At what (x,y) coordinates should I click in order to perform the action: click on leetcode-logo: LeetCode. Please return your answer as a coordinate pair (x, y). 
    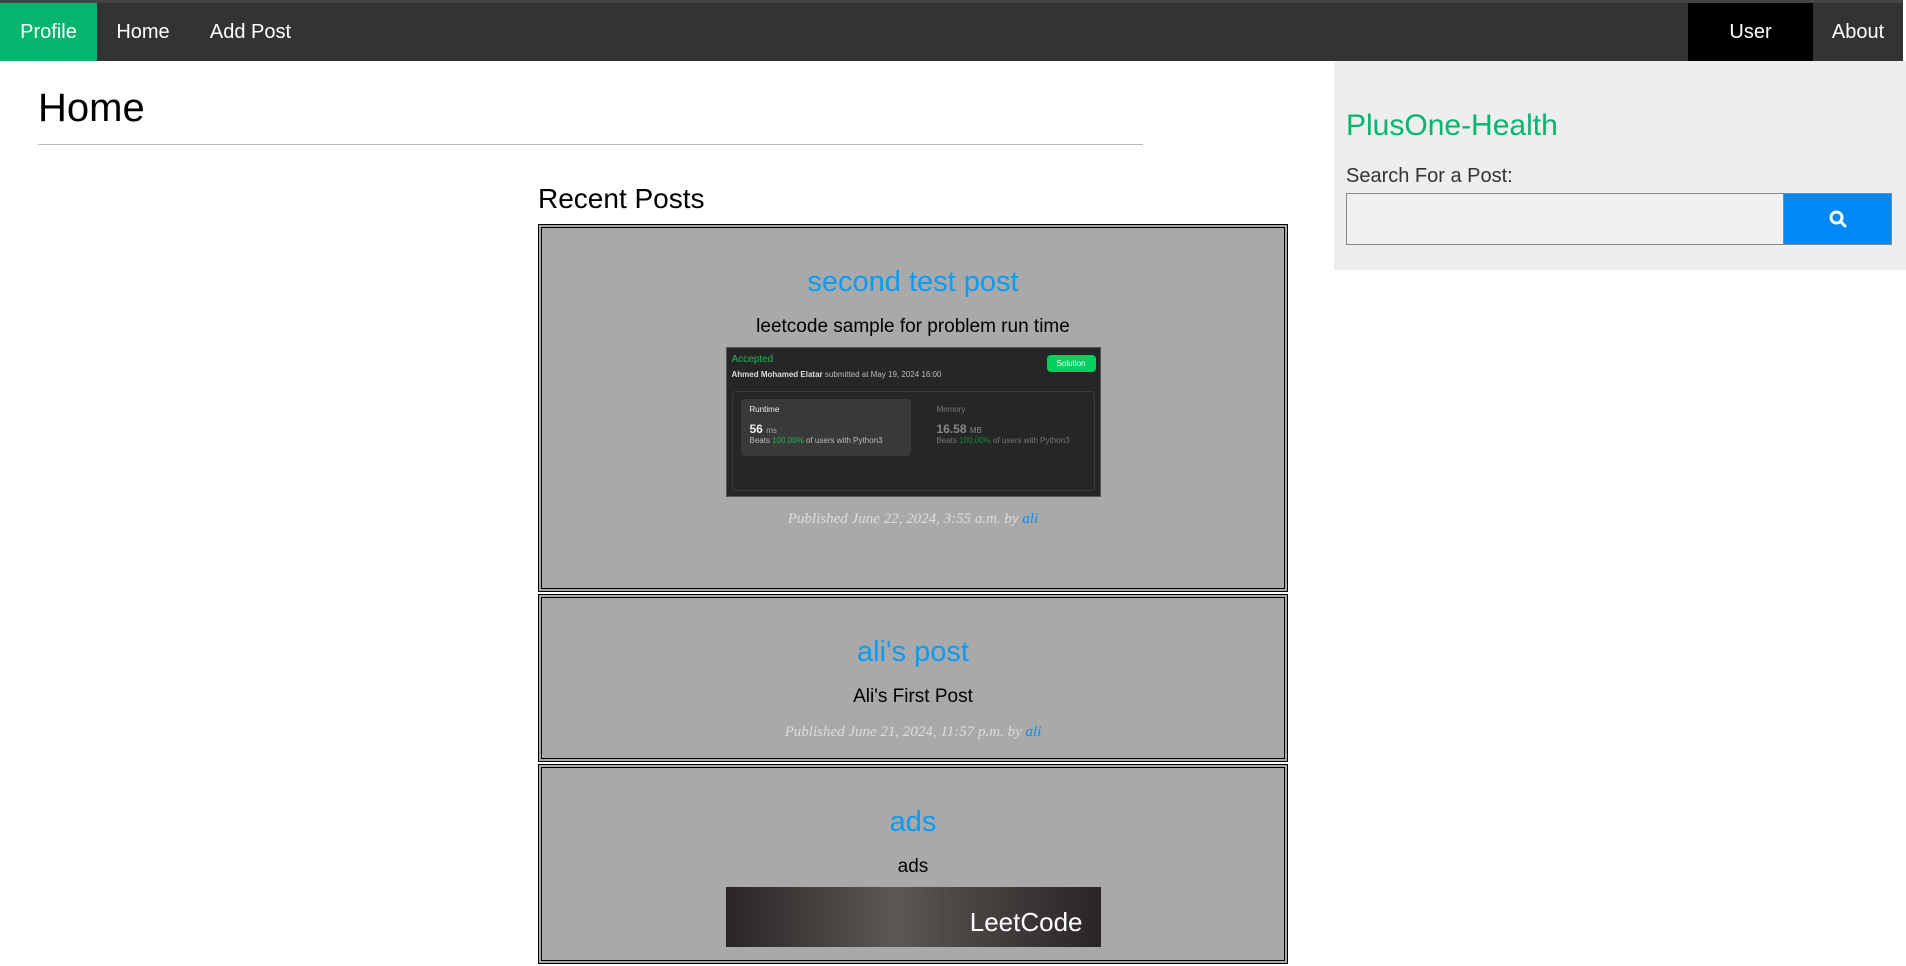
    Looking at the image, I should click on (1026, 922).